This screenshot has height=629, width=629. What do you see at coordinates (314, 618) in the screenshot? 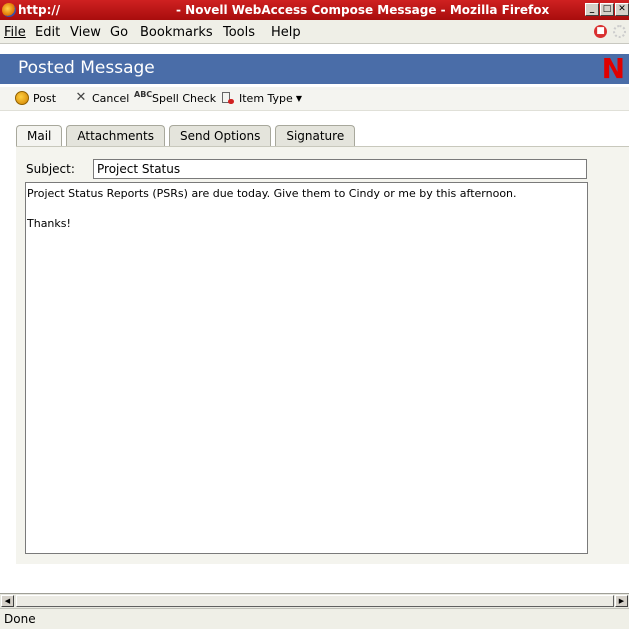
I see `status-bar: Done` at bounding box center [314, 618].